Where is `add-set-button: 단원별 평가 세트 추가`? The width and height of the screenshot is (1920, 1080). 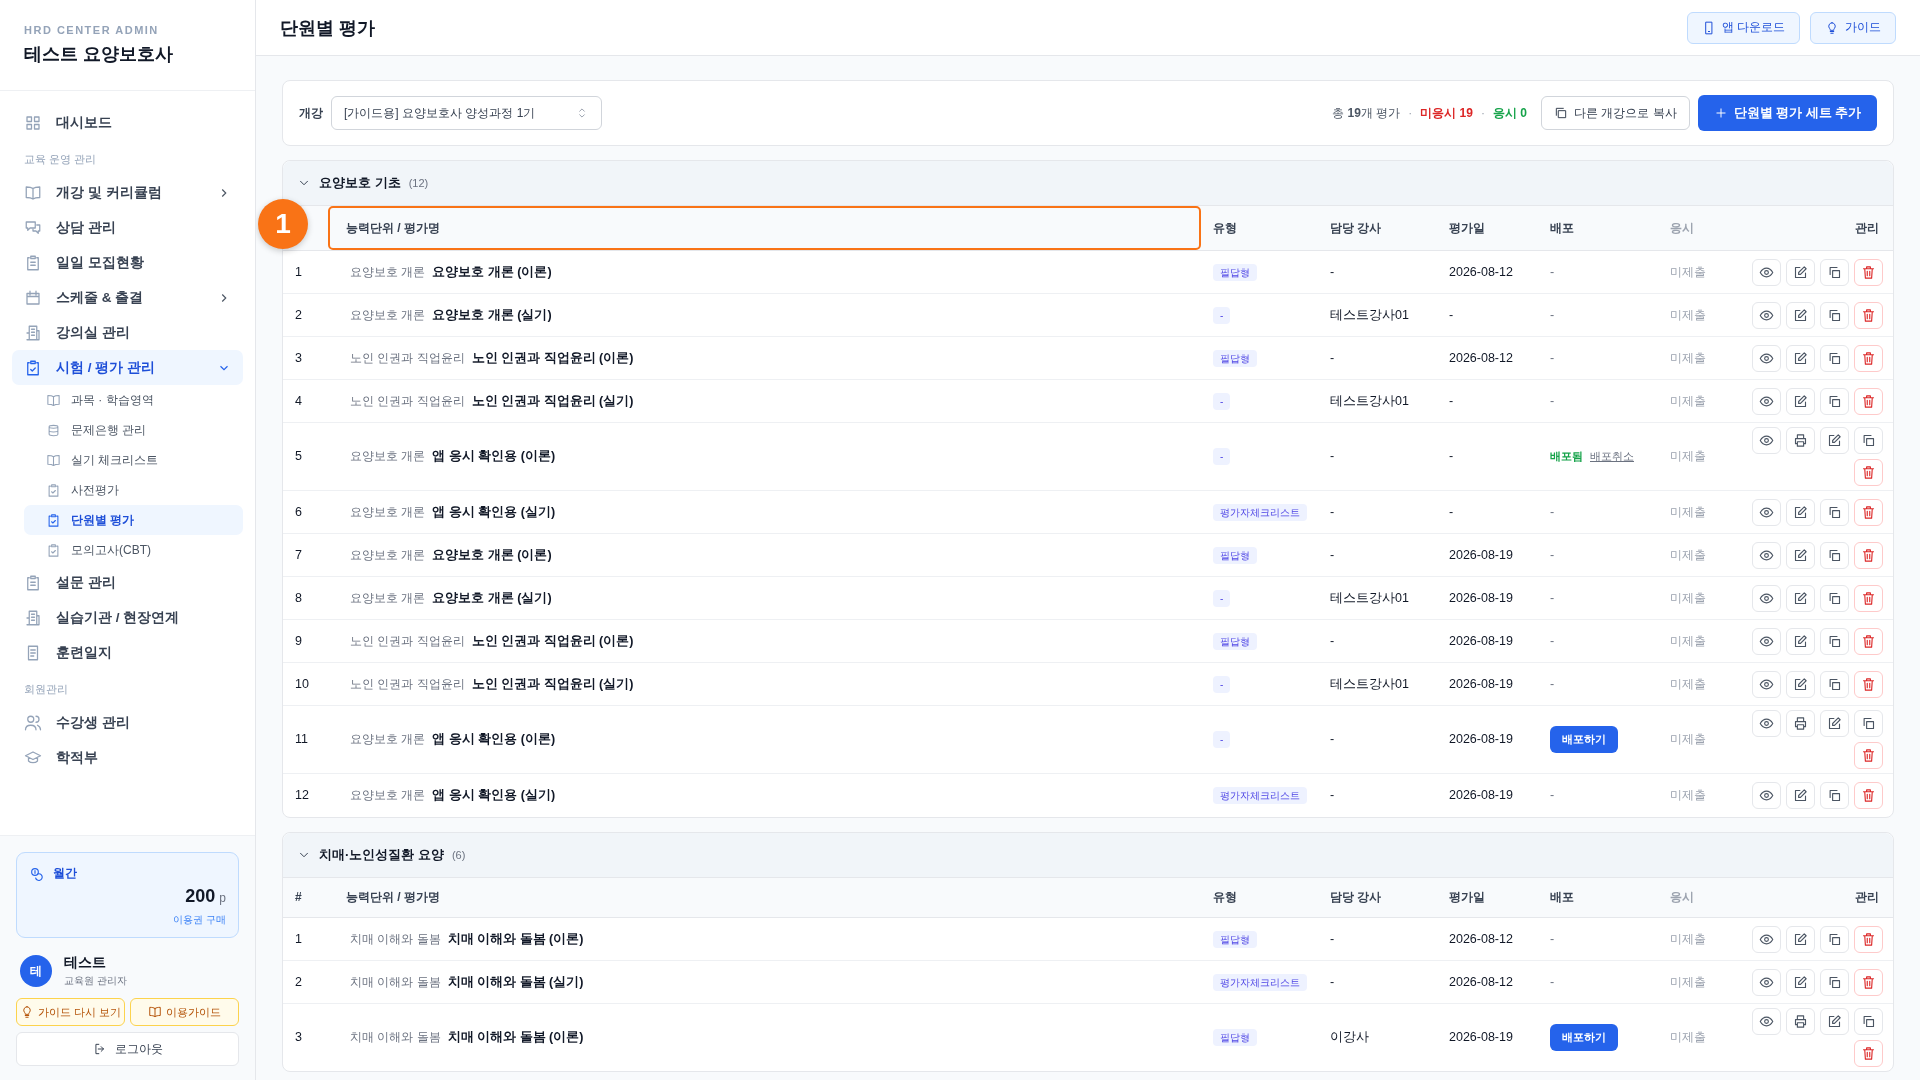 add-set-button: 단원별 평가 세트 추가 is located at coordinates (1787, 113).